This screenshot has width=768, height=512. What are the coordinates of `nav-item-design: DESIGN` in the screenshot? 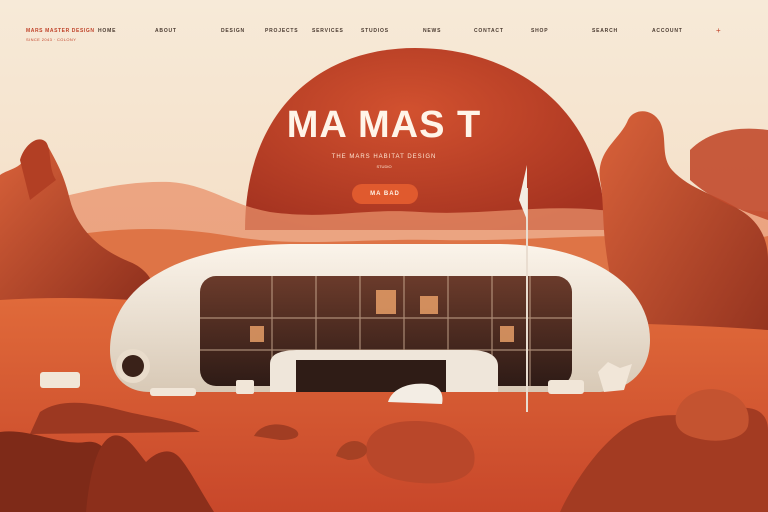 It's located at (233, 31).